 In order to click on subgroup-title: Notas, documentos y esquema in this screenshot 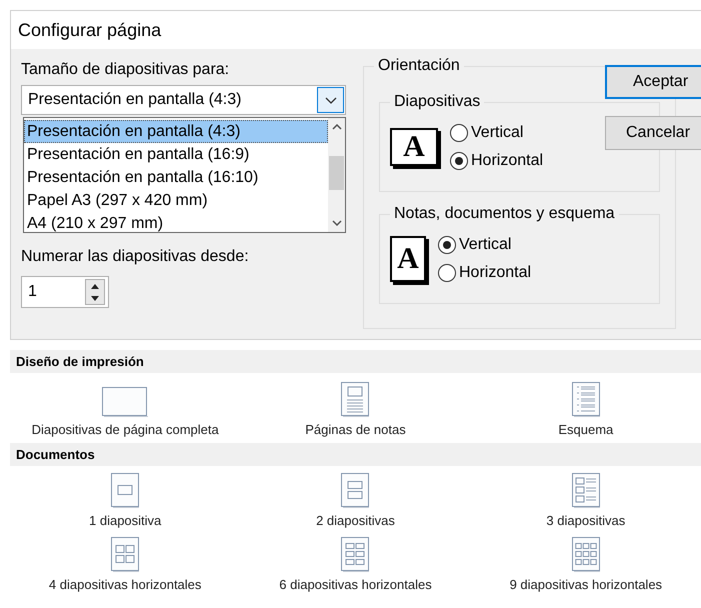, I will do `click(504, 214)`.